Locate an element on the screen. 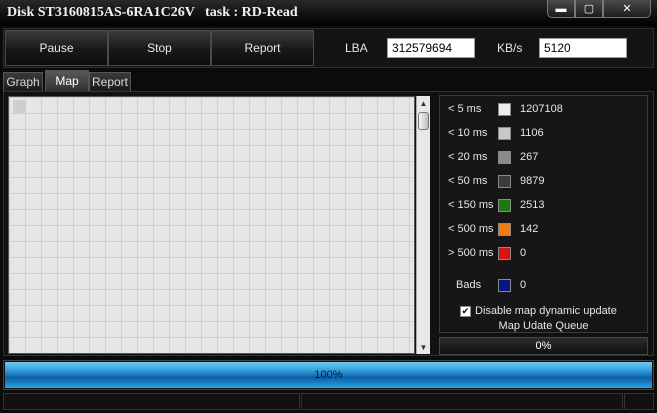  map-block-cursor is located at coordinates (19, 106).